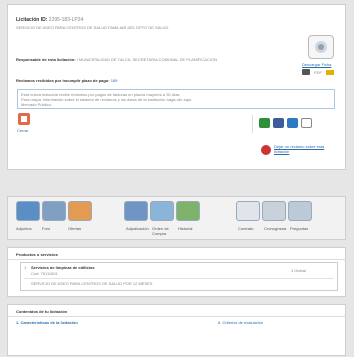 This screenshot has width=354, height=357. I want to click on institution-logo-icon, so click(321, 47).